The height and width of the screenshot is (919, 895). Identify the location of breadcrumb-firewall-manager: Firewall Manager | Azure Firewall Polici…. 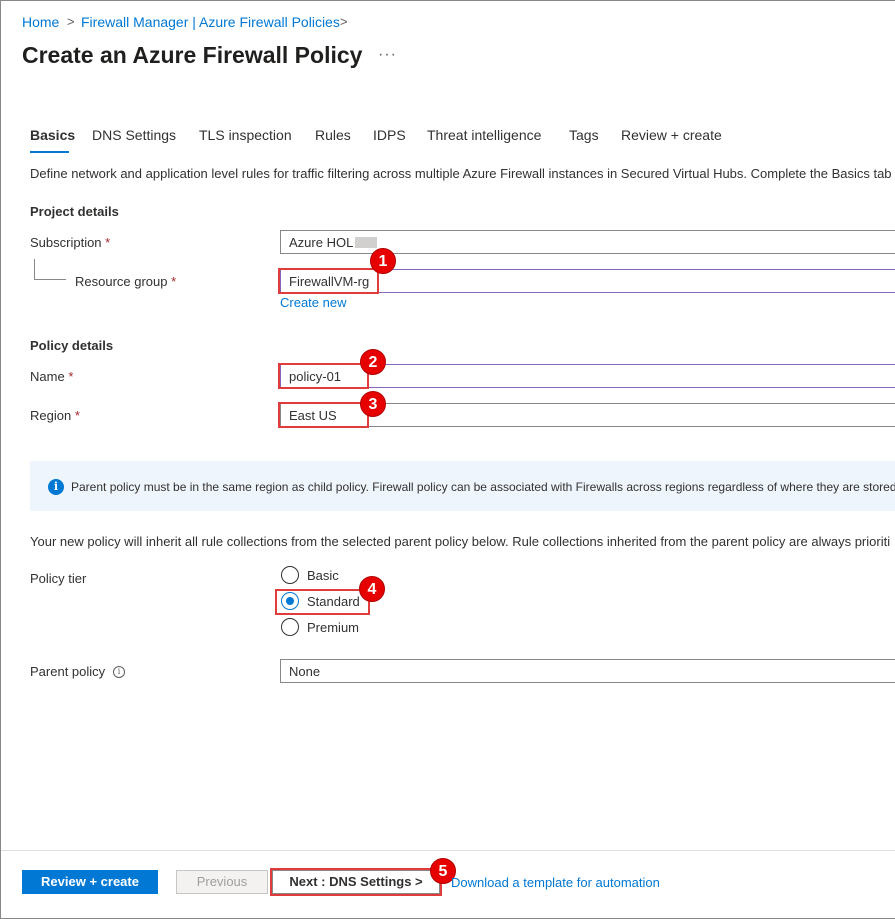
(210, 22).